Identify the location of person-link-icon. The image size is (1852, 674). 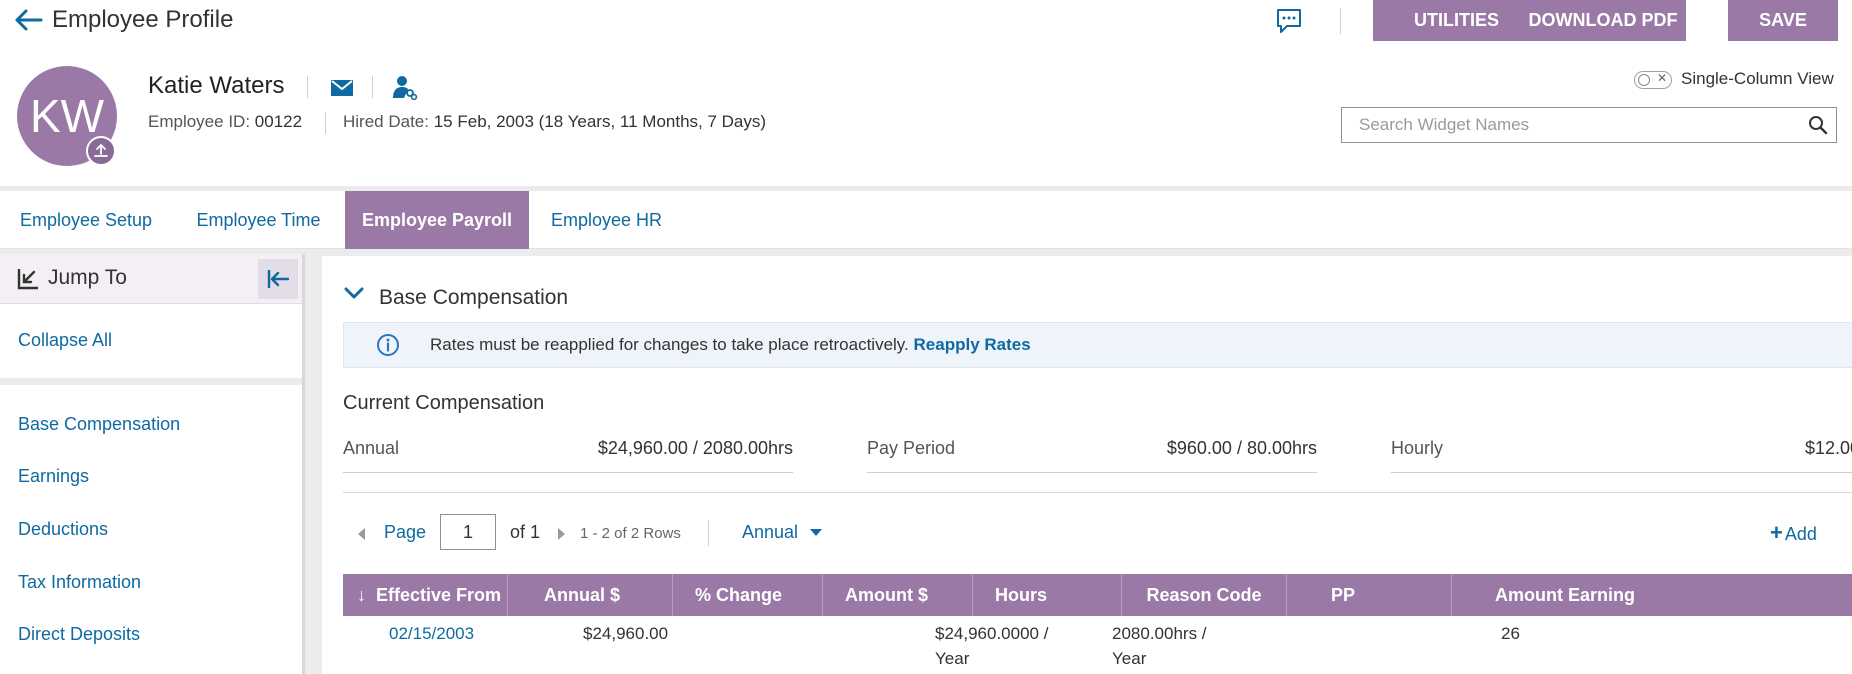
(405, 87).